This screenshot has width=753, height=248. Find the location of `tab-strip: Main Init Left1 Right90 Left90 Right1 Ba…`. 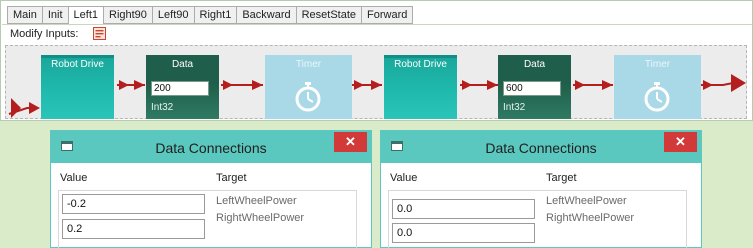

tab-strip: Main Init Left1 Right90 Left90 Right1 Ba… is located at coordinates (210, 15).